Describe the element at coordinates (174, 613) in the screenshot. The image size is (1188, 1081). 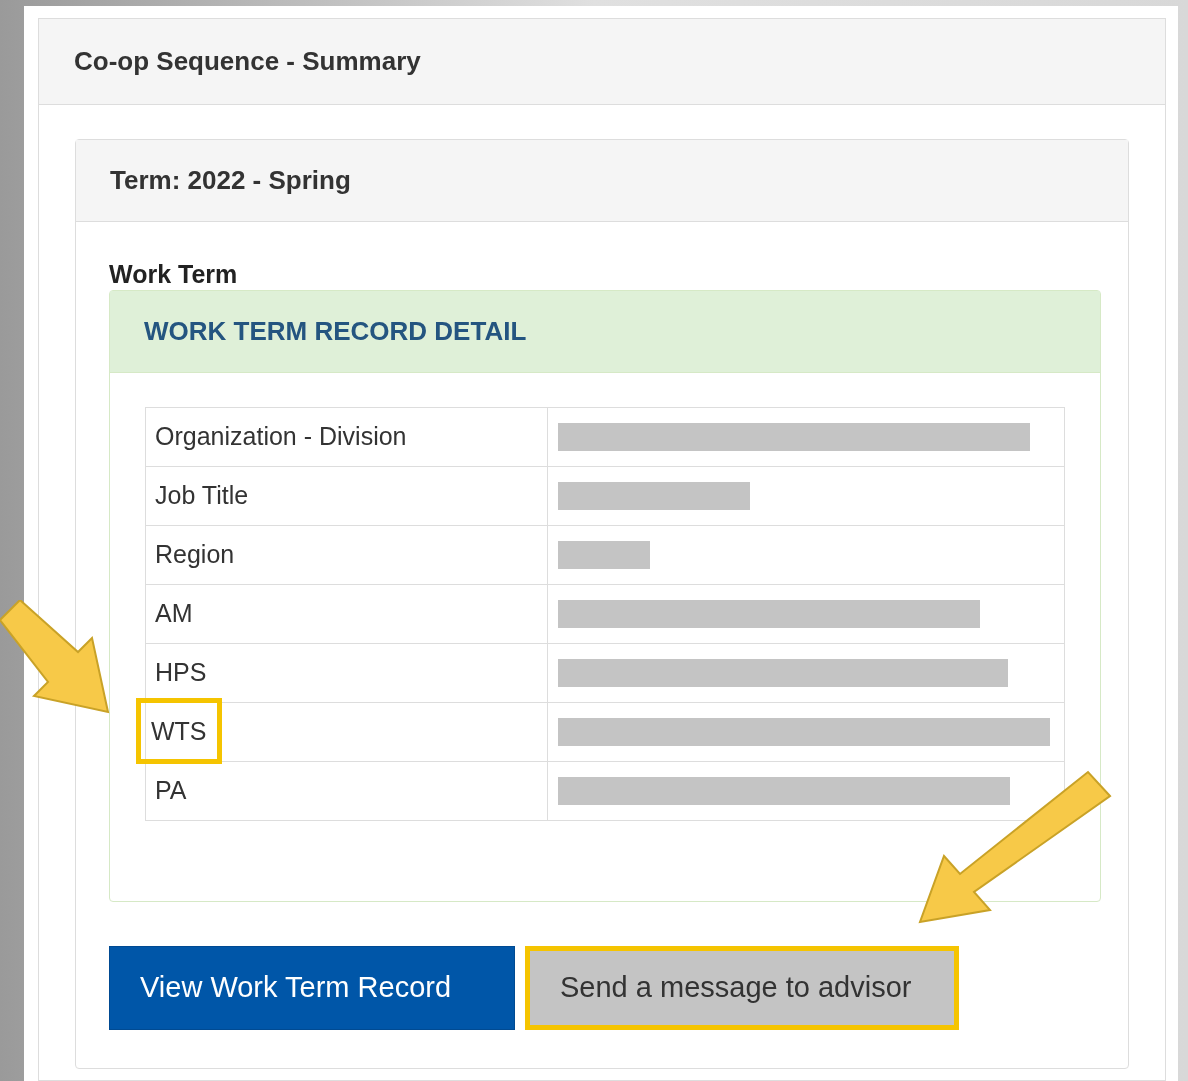
I see `row-label: AM` at that location.